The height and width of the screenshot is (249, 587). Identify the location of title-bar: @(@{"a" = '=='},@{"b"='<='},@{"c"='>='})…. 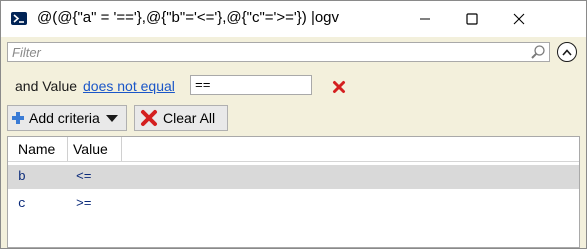
(293, 19).